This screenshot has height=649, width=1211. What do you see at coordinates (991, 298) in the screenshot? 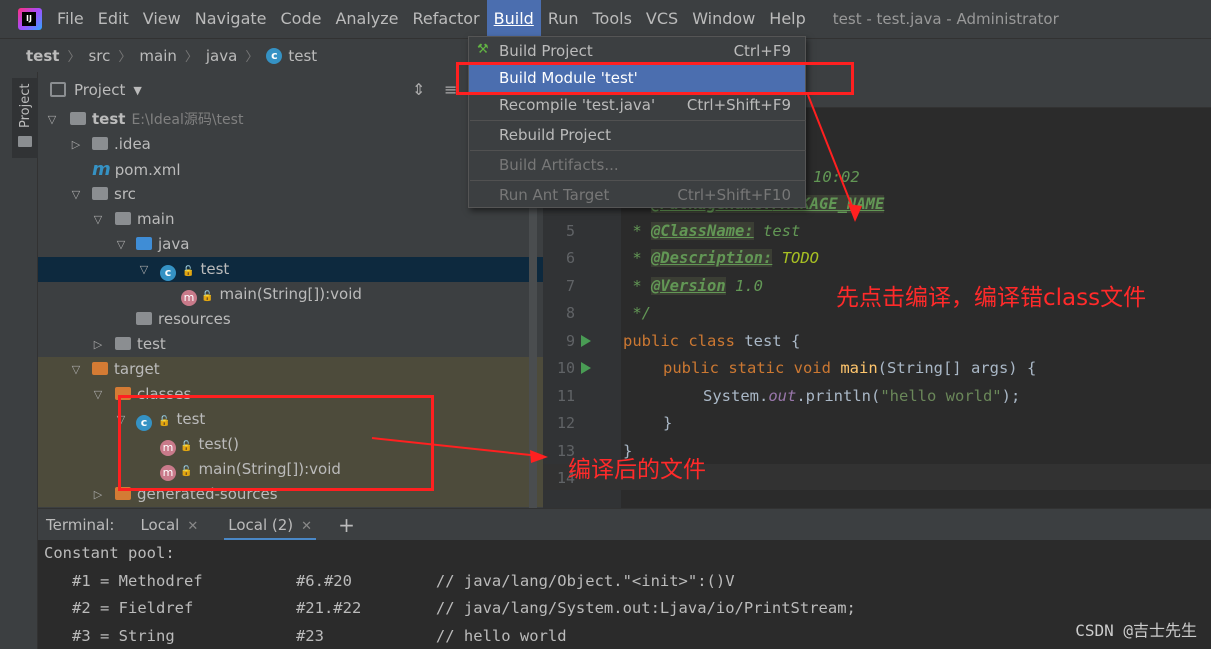
I see `annotation-compile-hint: 先点击编译，编译错class文件` at bounding box center [991, 298].